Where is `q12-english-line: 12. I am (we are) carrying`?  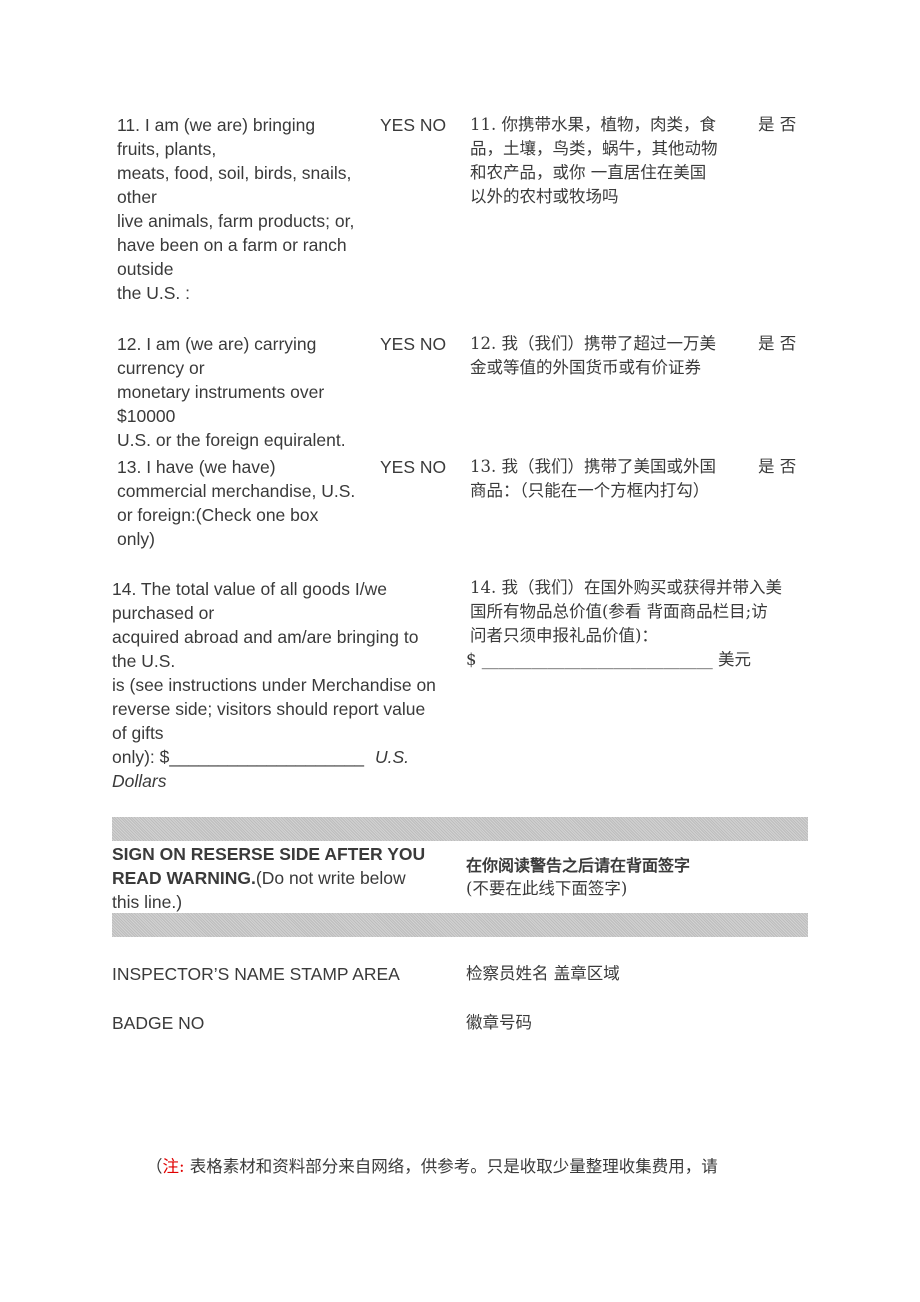 q12-english-line: 12. I am (we are) carrying is located at coordinates (217, 344).